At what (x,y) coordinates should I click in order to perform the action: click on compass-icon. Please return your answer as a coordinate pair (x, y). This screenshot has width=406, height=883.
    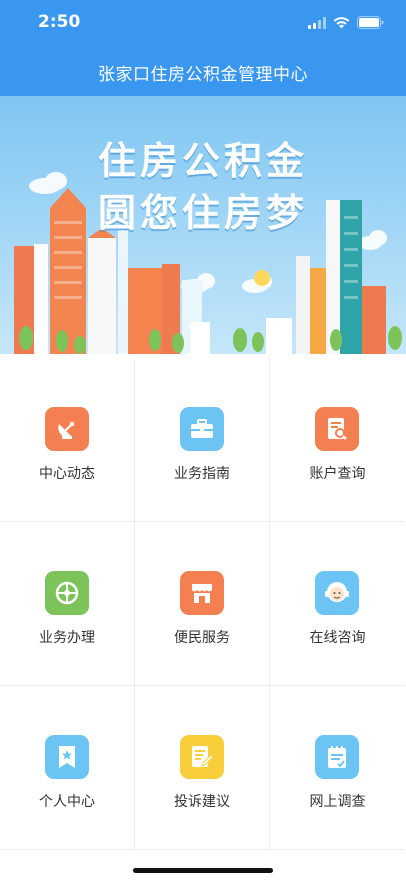
    Looking at the image, I should click on (67, 593).